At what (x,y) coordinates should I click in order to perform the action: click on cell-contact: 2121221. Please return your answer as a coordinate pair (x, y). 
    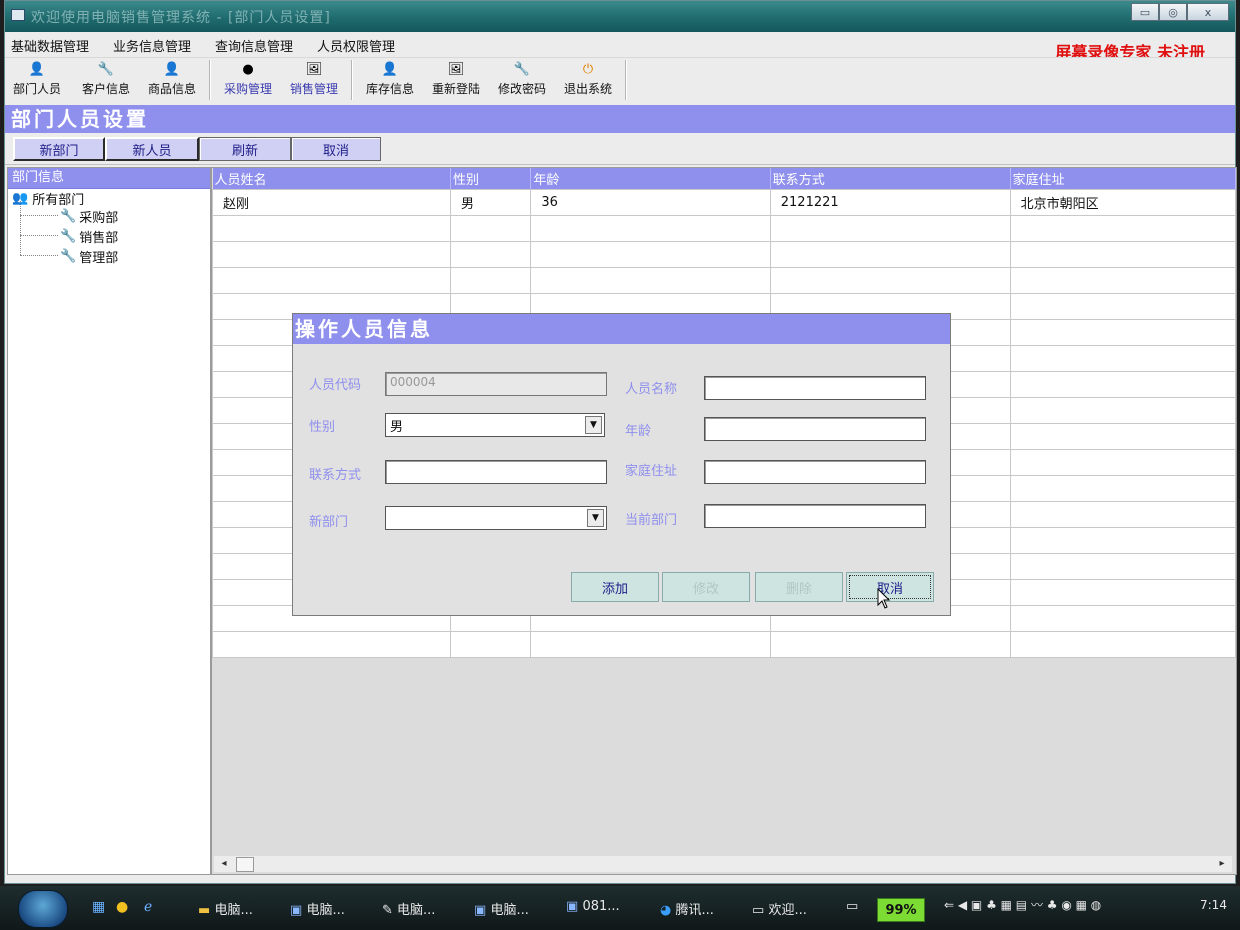
    Looking at the image, I should click on (890, 202).